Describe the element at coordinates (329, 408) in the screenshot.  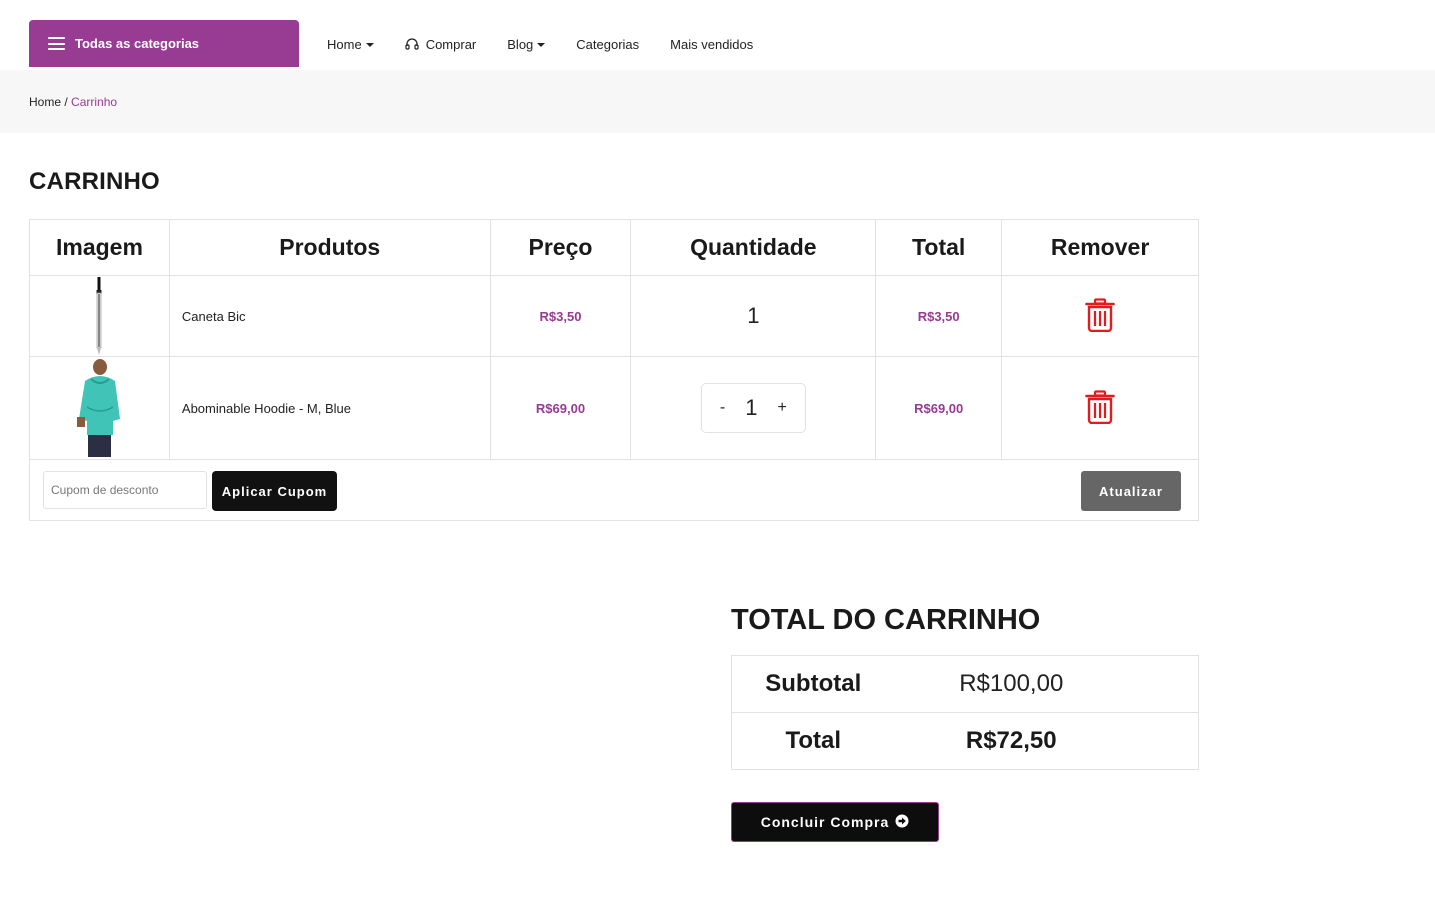
I see `product-name: Abominable Hoodie - M, Blue` at that location.